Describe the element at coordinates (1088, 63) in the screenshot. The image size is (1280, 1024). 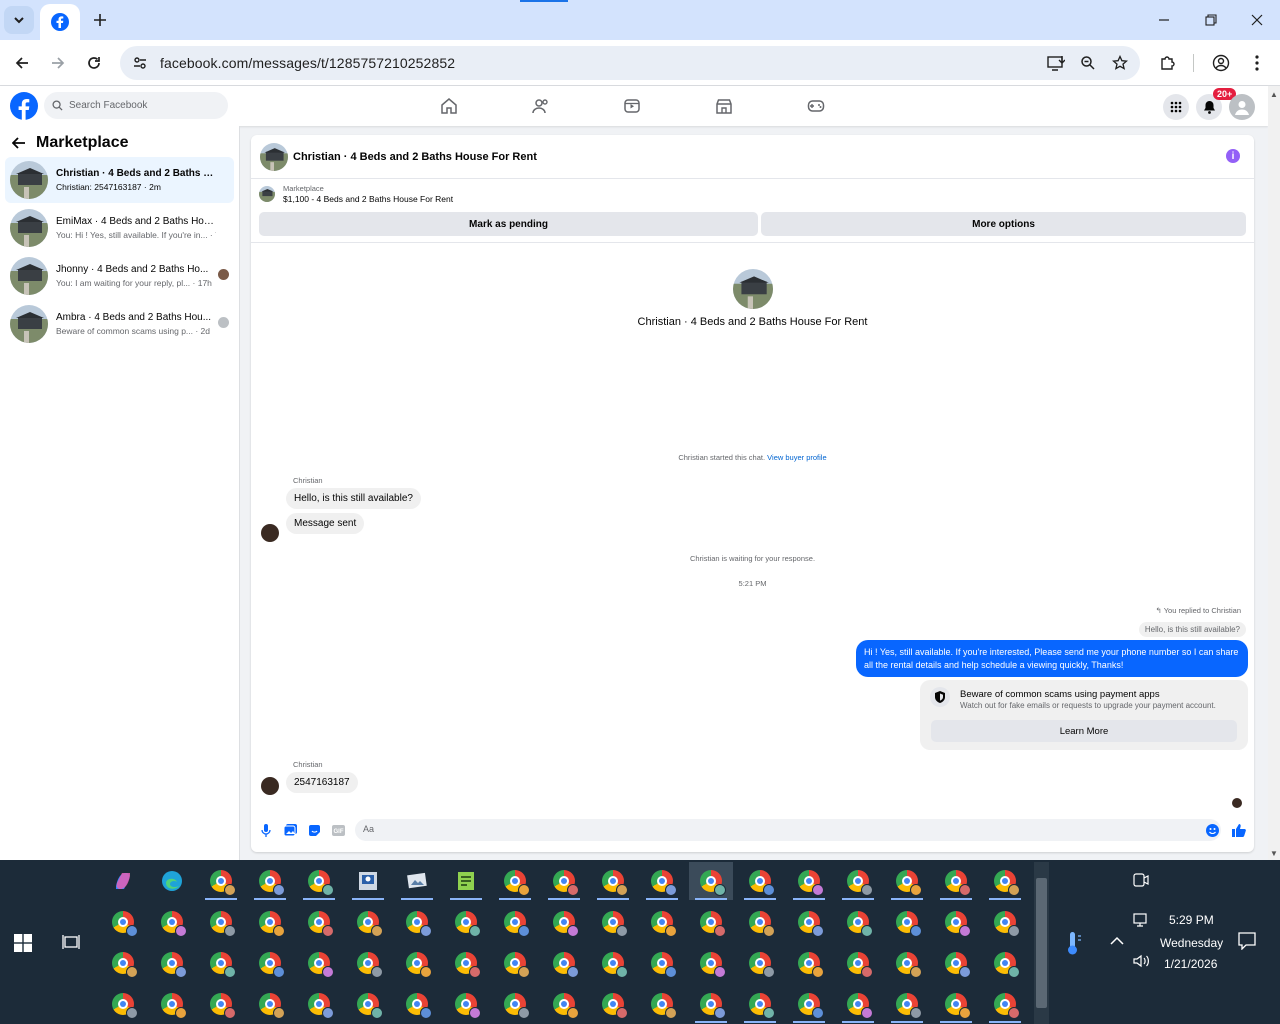
I see `zoom-button` at that location.